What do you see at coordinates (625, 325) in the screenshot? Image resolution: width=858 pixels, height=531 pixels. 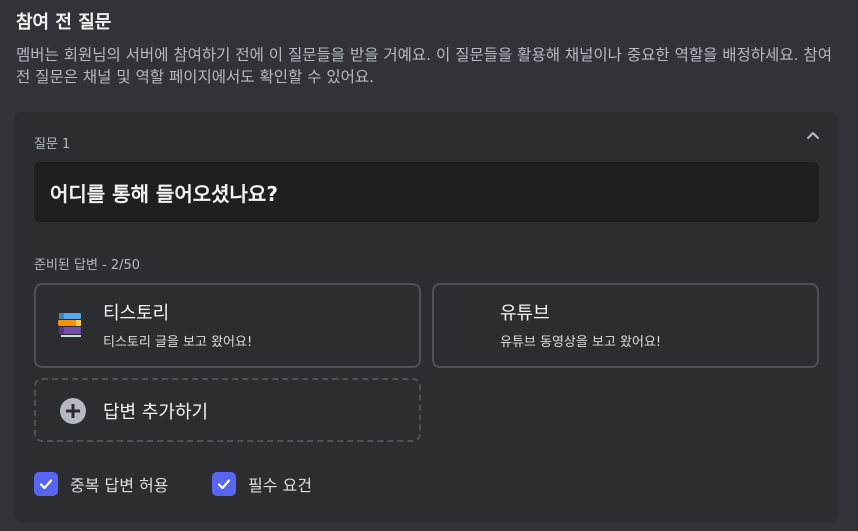 I see `answer-option-youtube: 유튜브 유튜브 동영상을 보고 왔어요!` at bounding box center [625, 325].